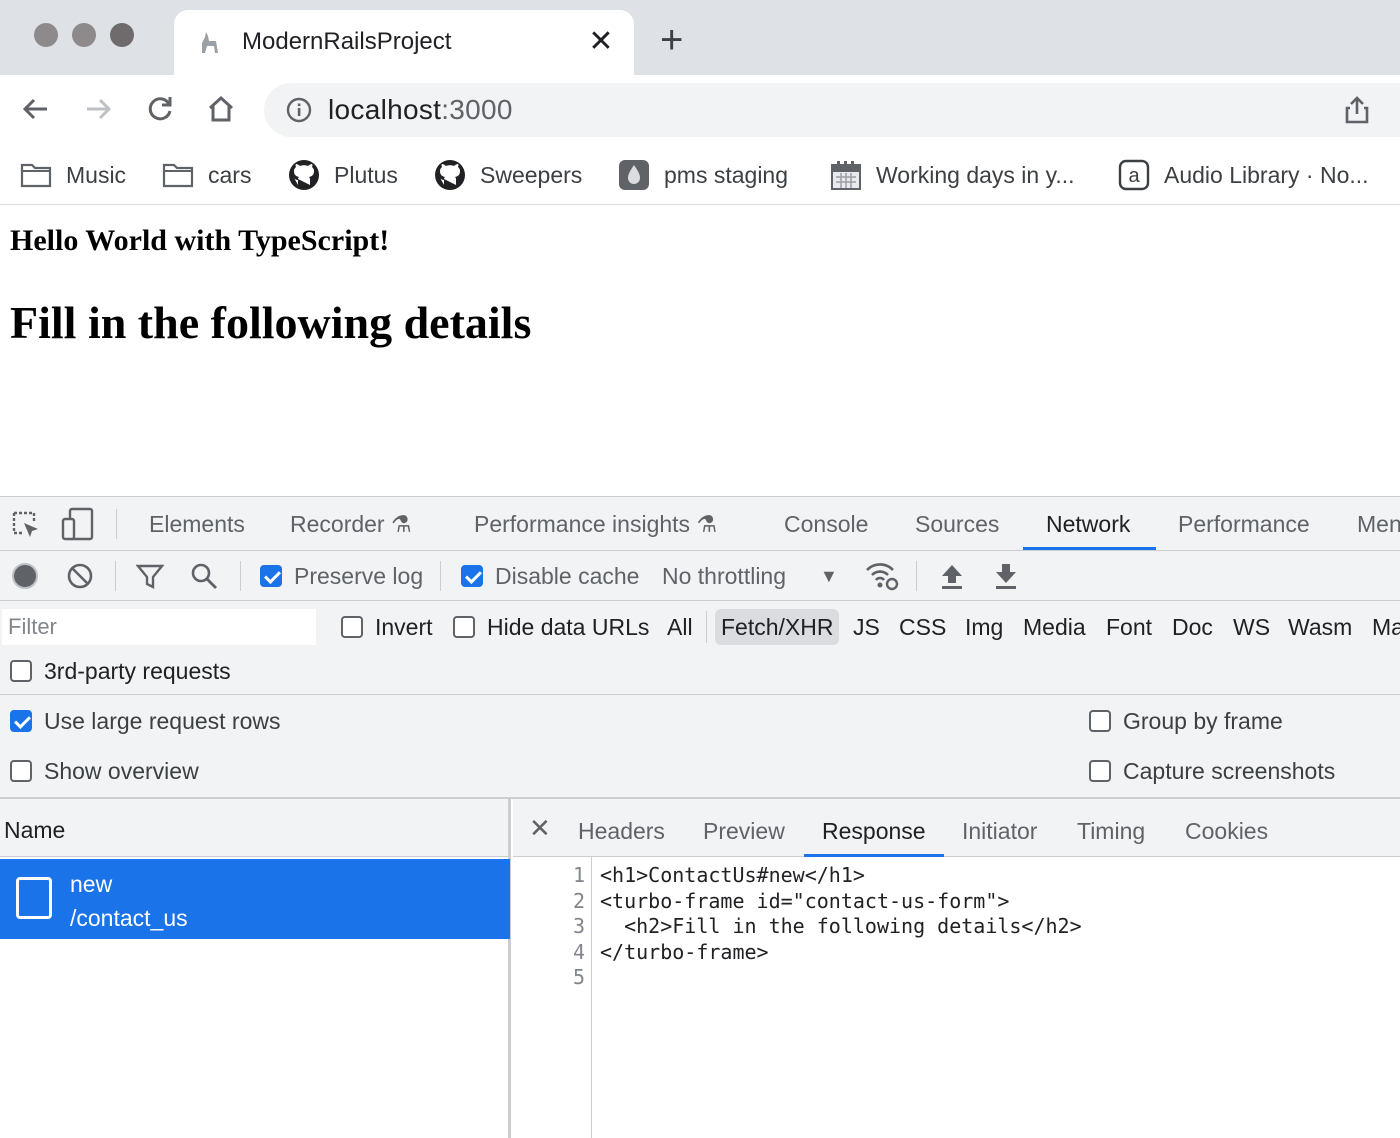  I want to click on document-icon, so click(34, 898).